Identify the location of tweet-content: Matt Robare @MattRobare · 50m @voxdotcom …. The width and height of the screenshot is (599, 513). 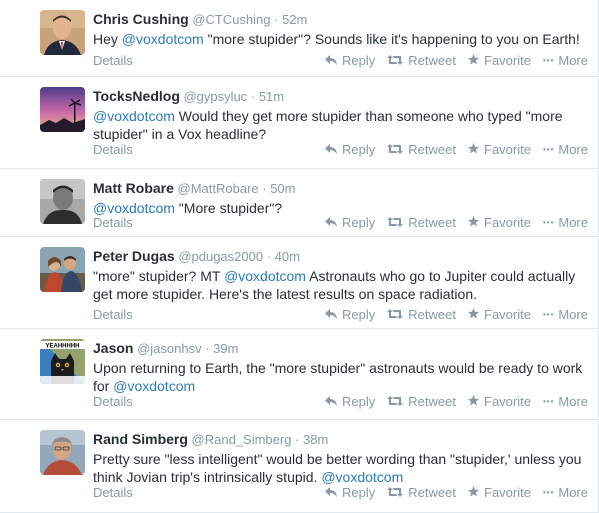
(340, 198).